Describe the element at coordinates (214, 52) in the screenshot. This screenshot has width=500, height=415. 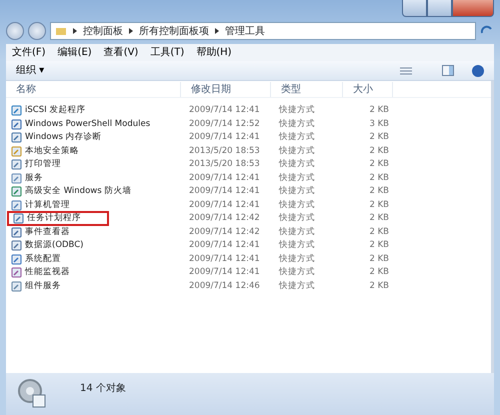
I see `menu-item: 帮助(H)` at that location.